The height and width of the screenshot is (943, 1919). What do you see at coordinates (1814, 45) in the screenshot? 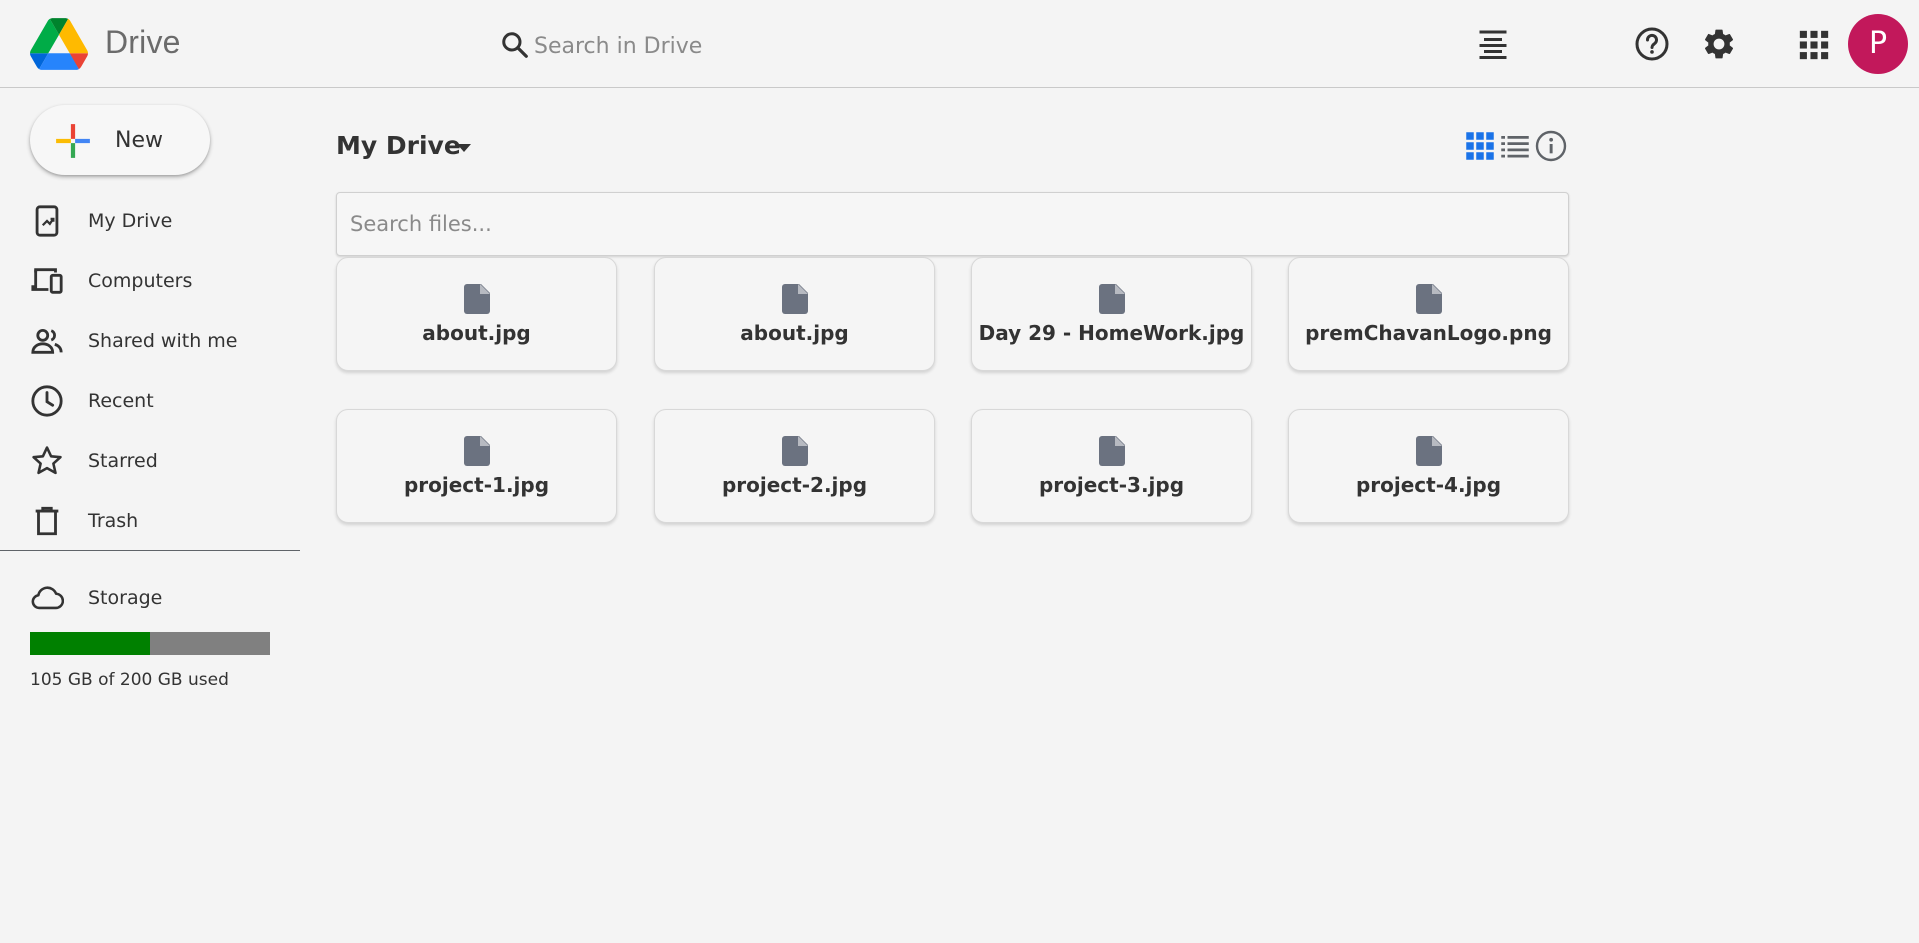
I see `apps-grid-icon` at bounding box center [1814, 45].